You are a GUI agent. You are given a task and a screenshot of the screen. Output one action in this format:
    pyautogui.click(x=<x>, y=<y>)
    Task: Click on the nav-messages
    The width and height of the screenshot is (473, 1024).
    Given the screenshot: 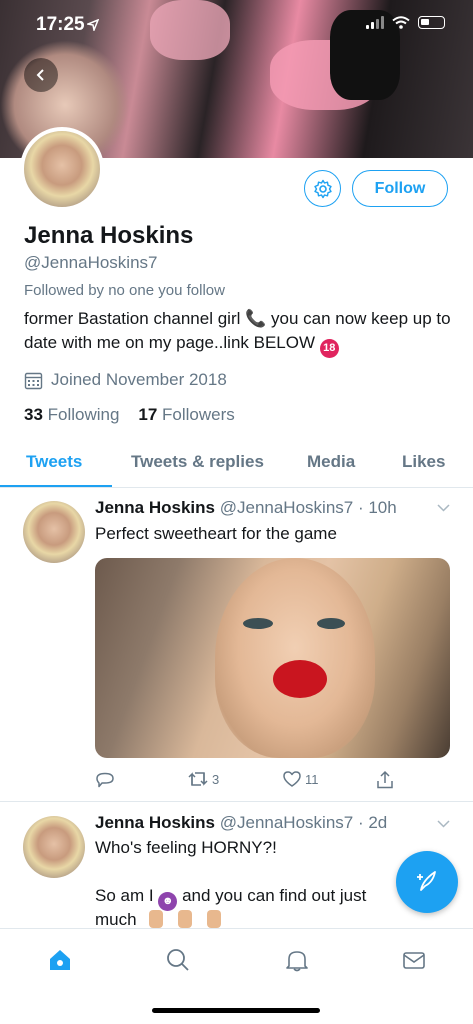 What is the action you would take?
    pyautogui.click(x=414, y=960)
    